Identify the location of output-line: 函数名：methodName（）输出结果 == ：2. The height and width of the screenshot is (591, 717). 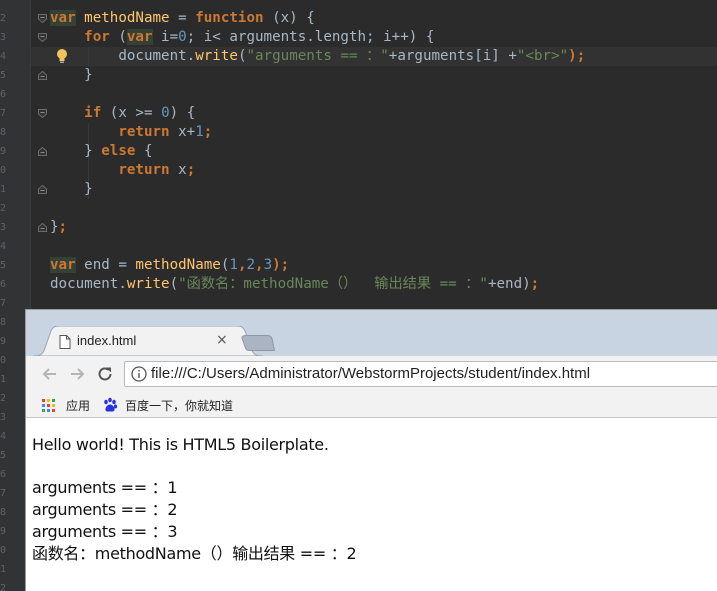
(194, 553).